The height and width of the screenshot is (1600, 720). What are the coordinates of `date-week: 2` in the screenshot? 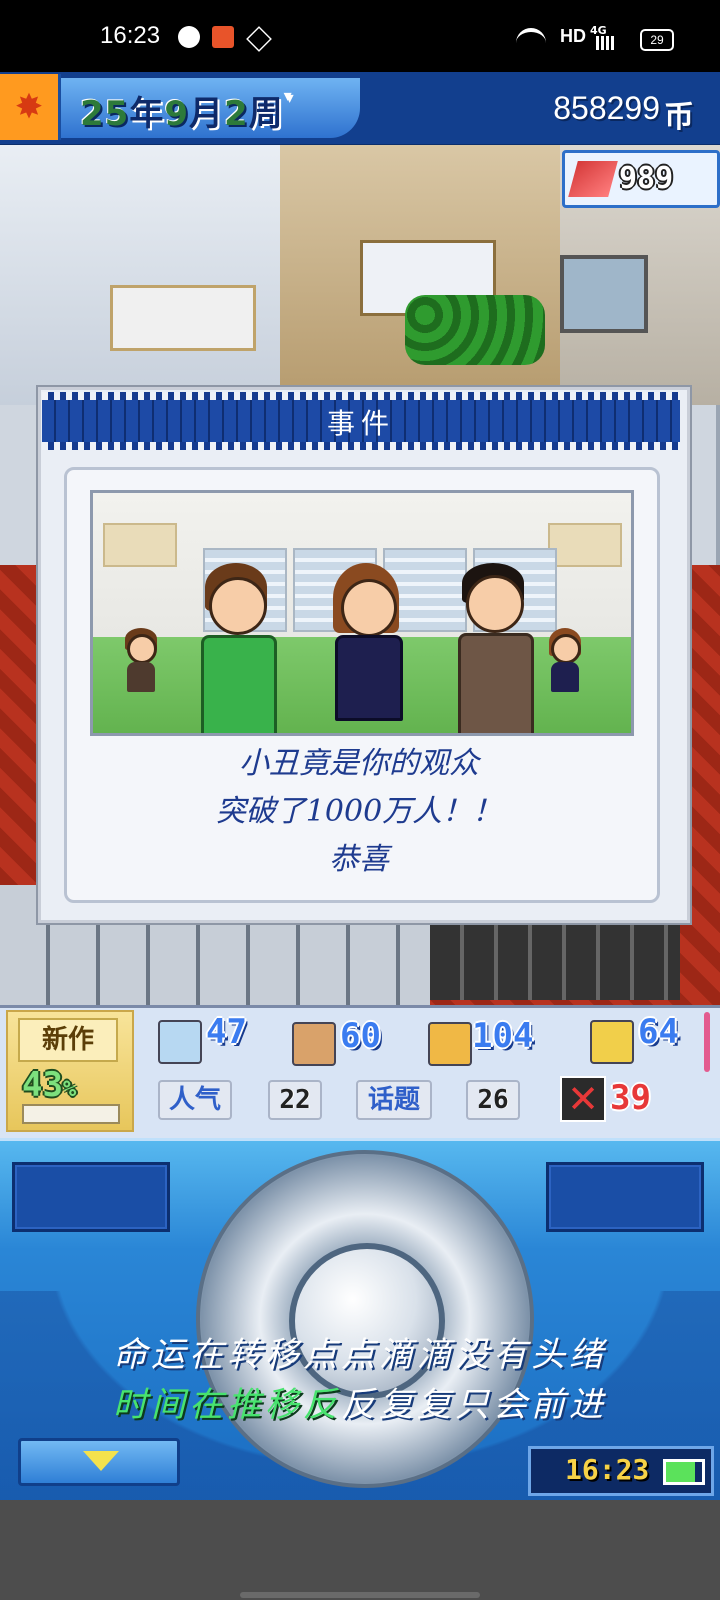 It's located at (236, 114).